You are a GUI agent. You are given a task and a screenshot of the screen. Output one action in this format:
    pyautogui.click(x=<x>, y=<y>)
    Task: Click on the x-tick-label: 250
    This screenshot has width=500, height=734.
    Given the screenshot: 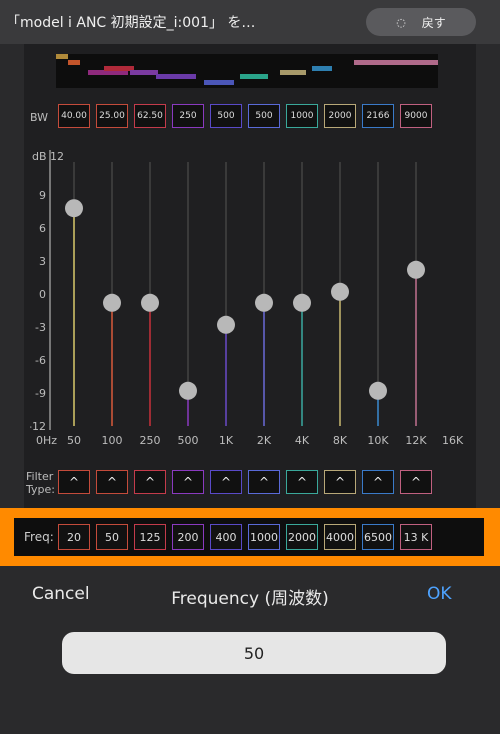 What is the action you would take?
    pyautogui.click(x=150, y=440)
    